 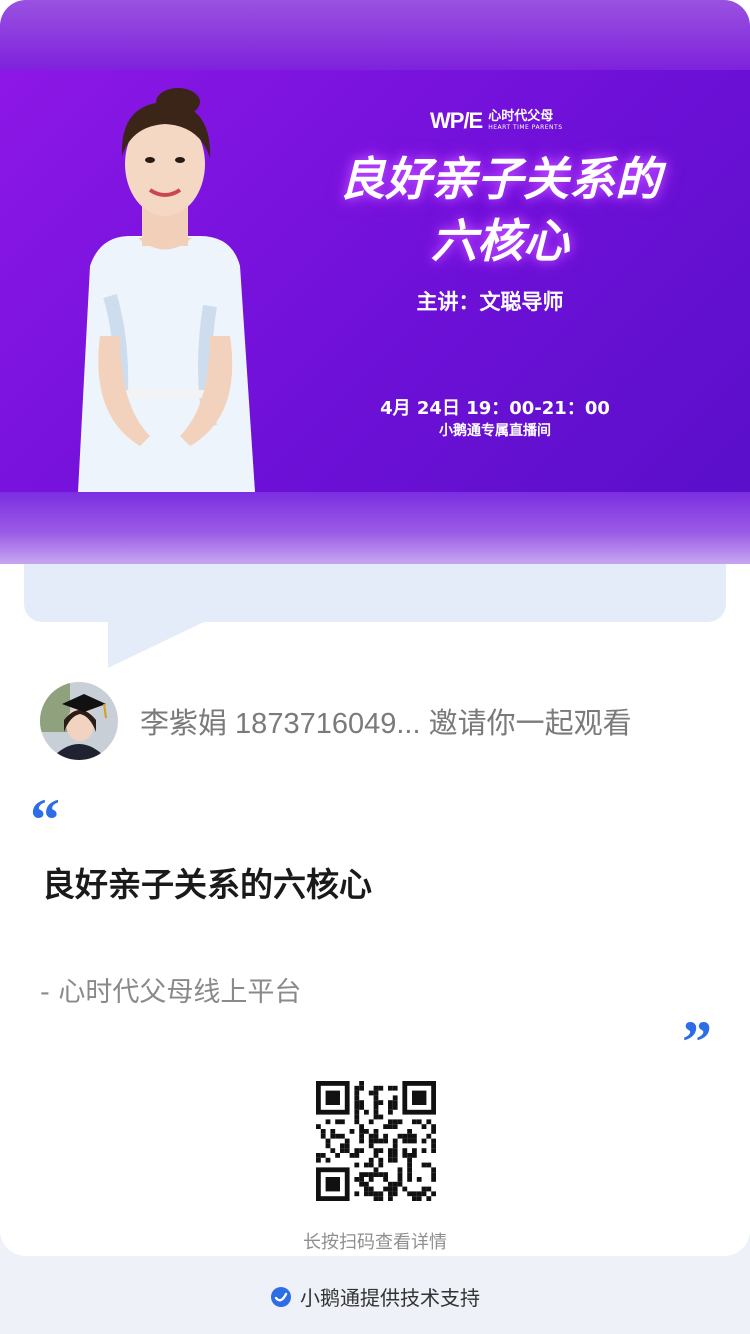 I want to click on speech-bubble-tail, so click(x=158, y=644).